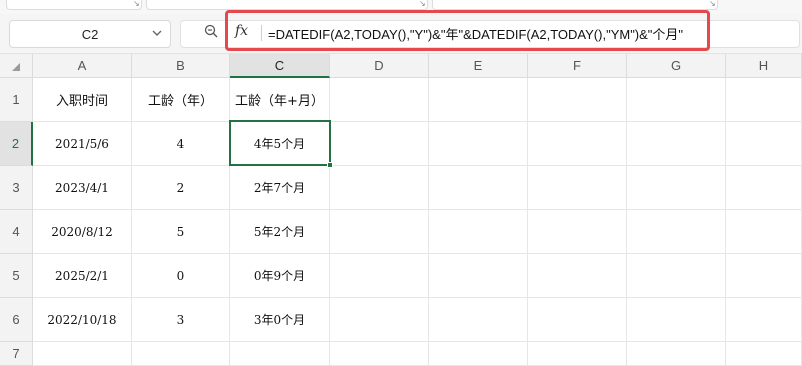 The image size is (802, 366). Describe the element at coordinates (181, 100) in the screenshot. I see `cell-b1: 工龄（年）` at that location.